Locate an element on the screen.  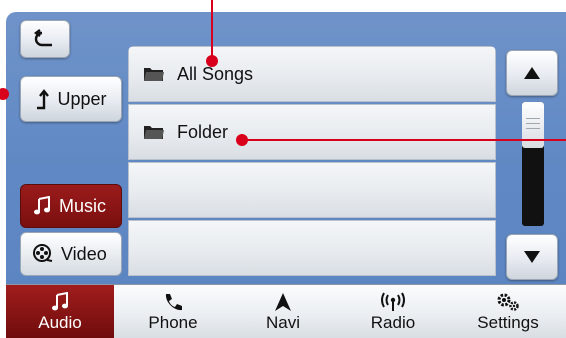
list-item-folder: Folder is located at coordinates (312, 132).